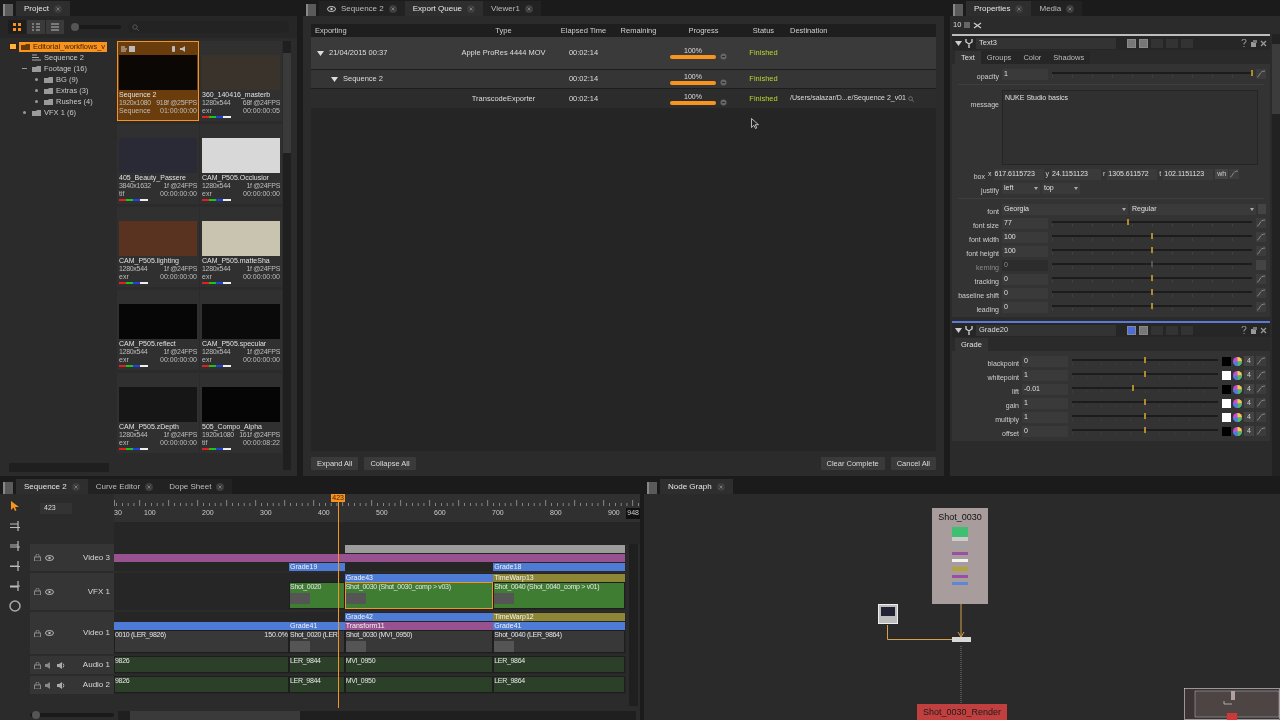  I want to click on multi-tool-icon, so click(15, 586).